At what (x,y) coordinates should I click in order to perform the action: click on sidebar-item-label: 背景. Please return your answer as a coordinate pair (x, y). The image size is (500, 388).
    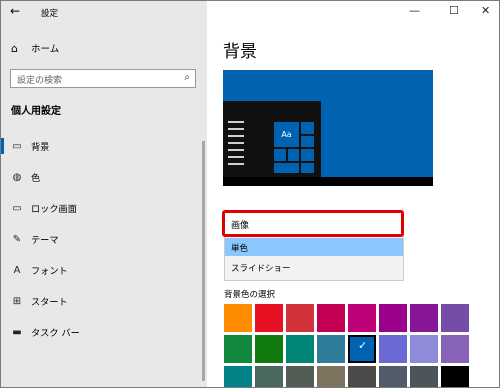
    Looking at the image, I should click on (40, 147).